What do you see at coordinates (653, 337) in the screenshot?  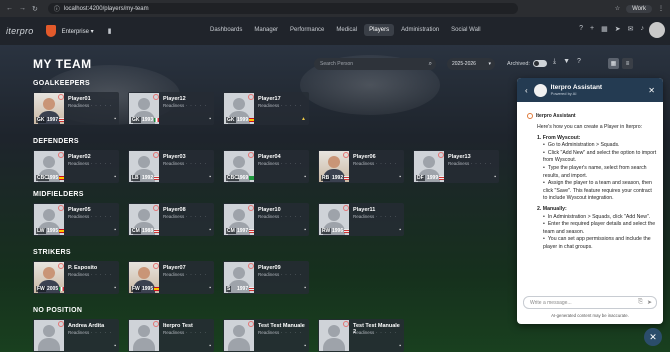 I see `assistant-close-fab-icon: ✕` at bounding box center [653, 337].